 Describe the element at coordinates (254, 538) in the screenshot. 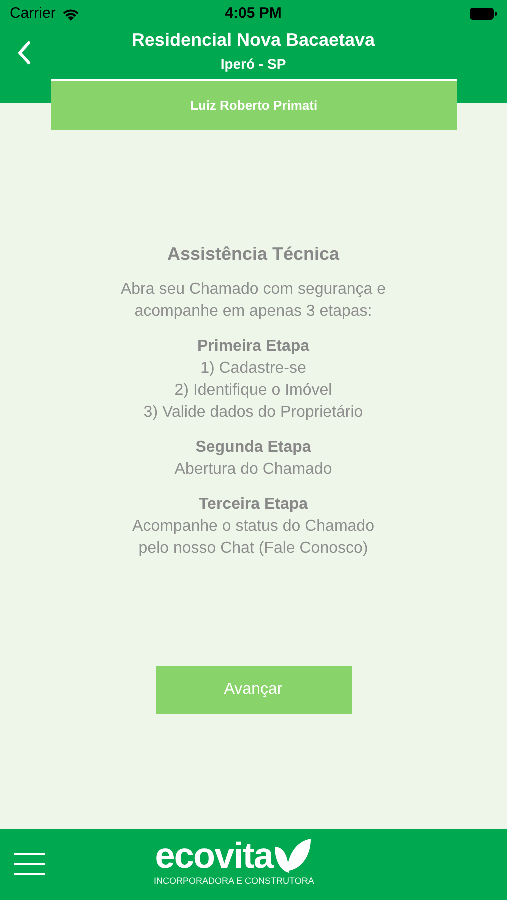

I see `step-text: Acompanhe o status do Chamado pelo nosso Chat (Fale Conosco)` at that location.